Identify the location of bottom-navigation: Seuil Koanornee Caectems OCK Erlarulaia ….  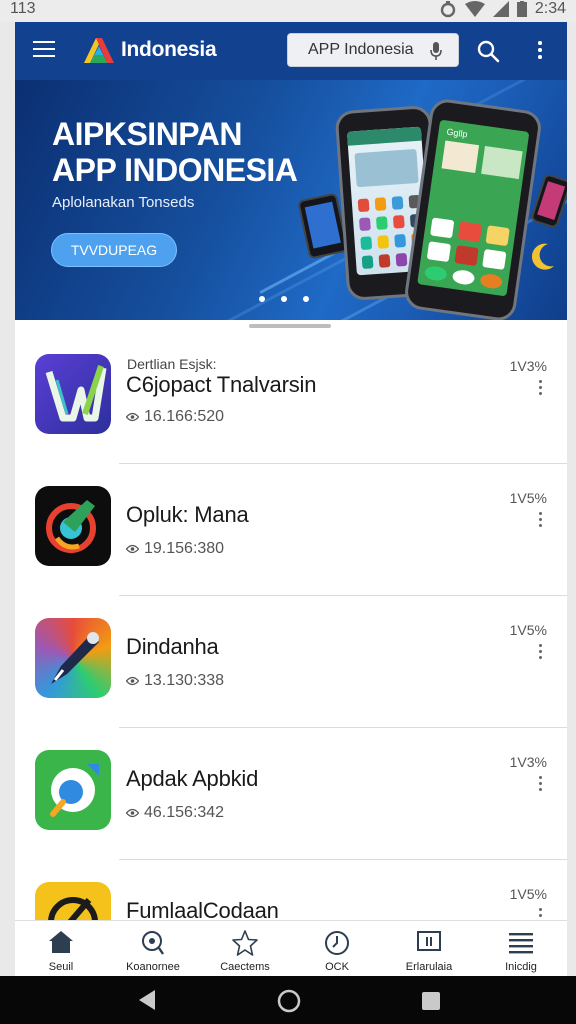
(291, 948).